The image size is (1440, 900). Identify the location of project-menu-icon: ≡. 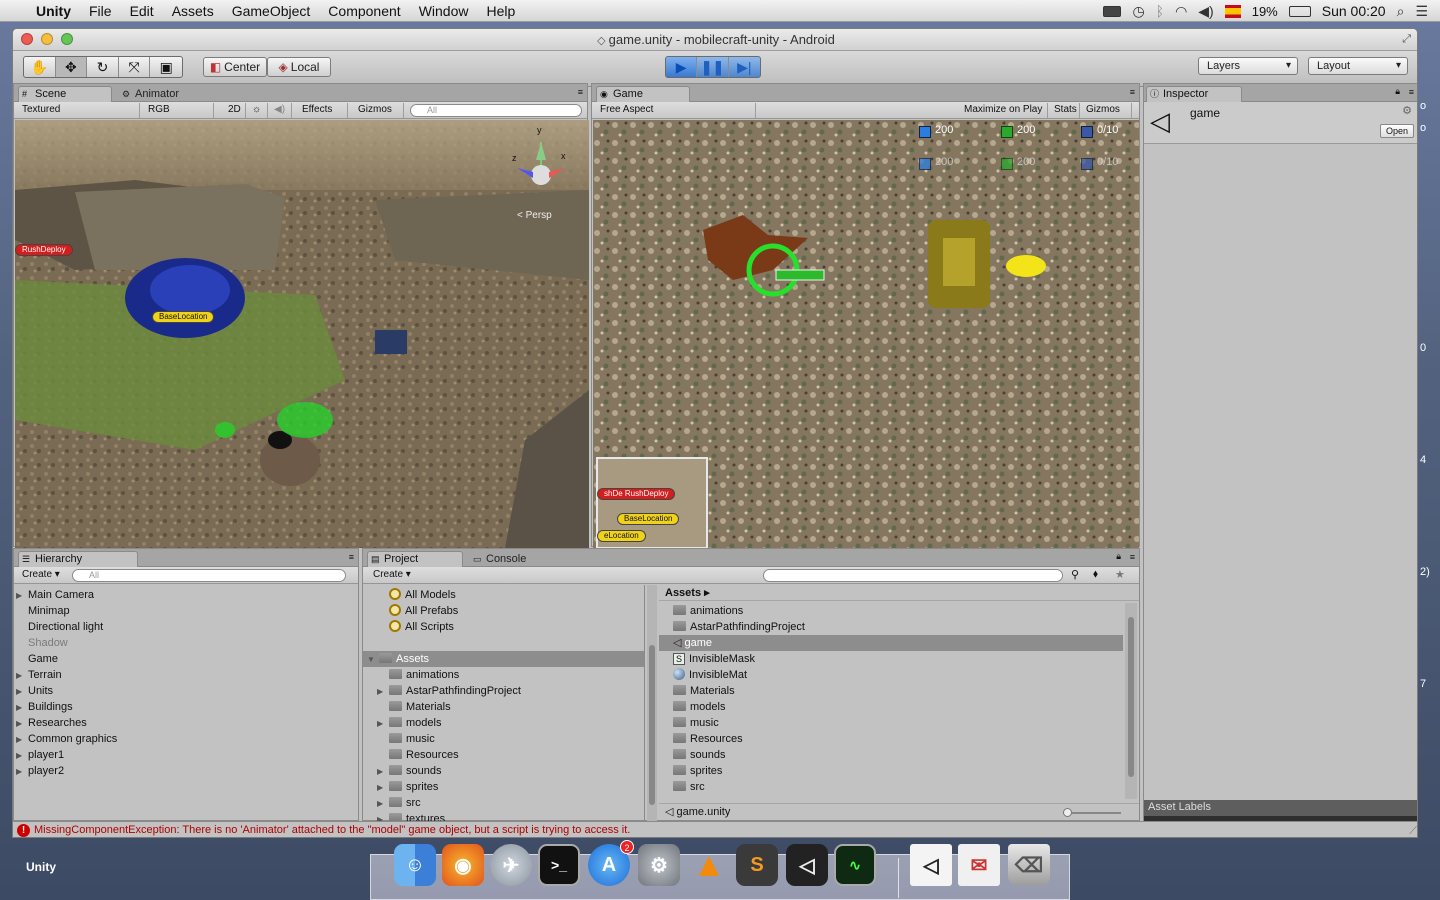
(1132, 557).